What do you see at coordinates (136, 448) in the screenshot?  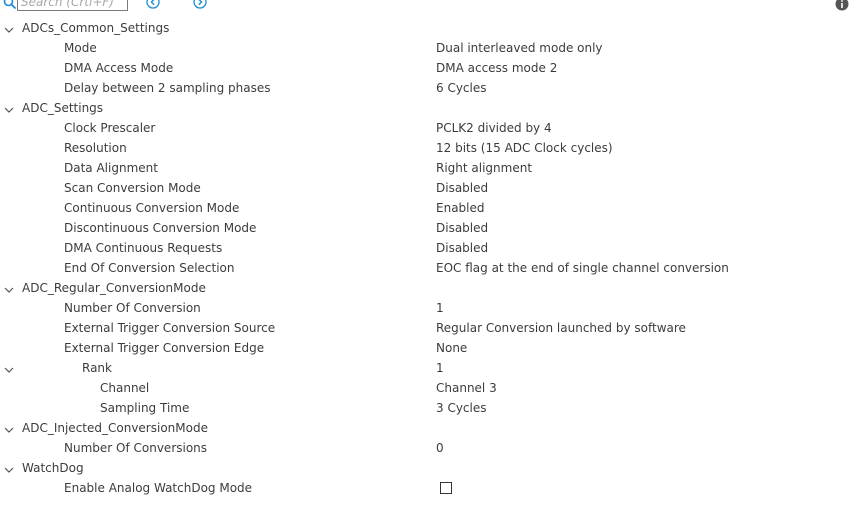 I see `param-label: Number Of Conversions` at bounding box center [136, 448].